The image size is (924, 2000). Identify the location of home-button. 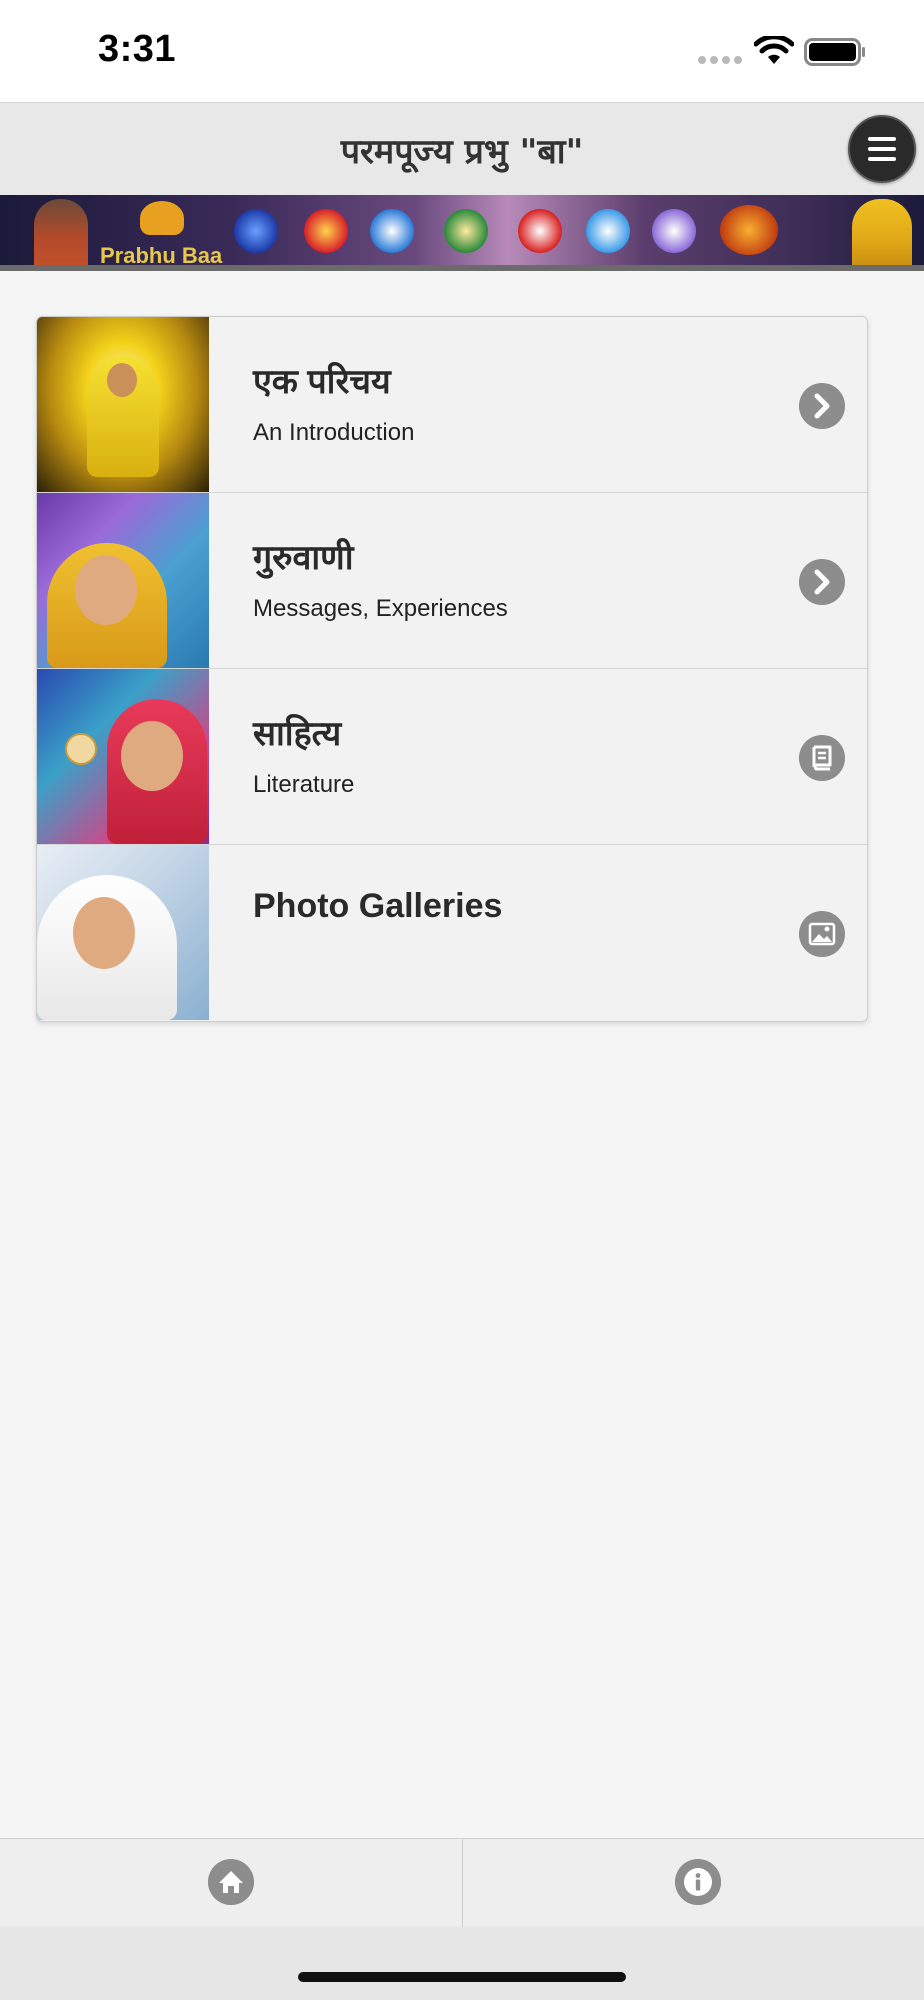
(230, 1883).